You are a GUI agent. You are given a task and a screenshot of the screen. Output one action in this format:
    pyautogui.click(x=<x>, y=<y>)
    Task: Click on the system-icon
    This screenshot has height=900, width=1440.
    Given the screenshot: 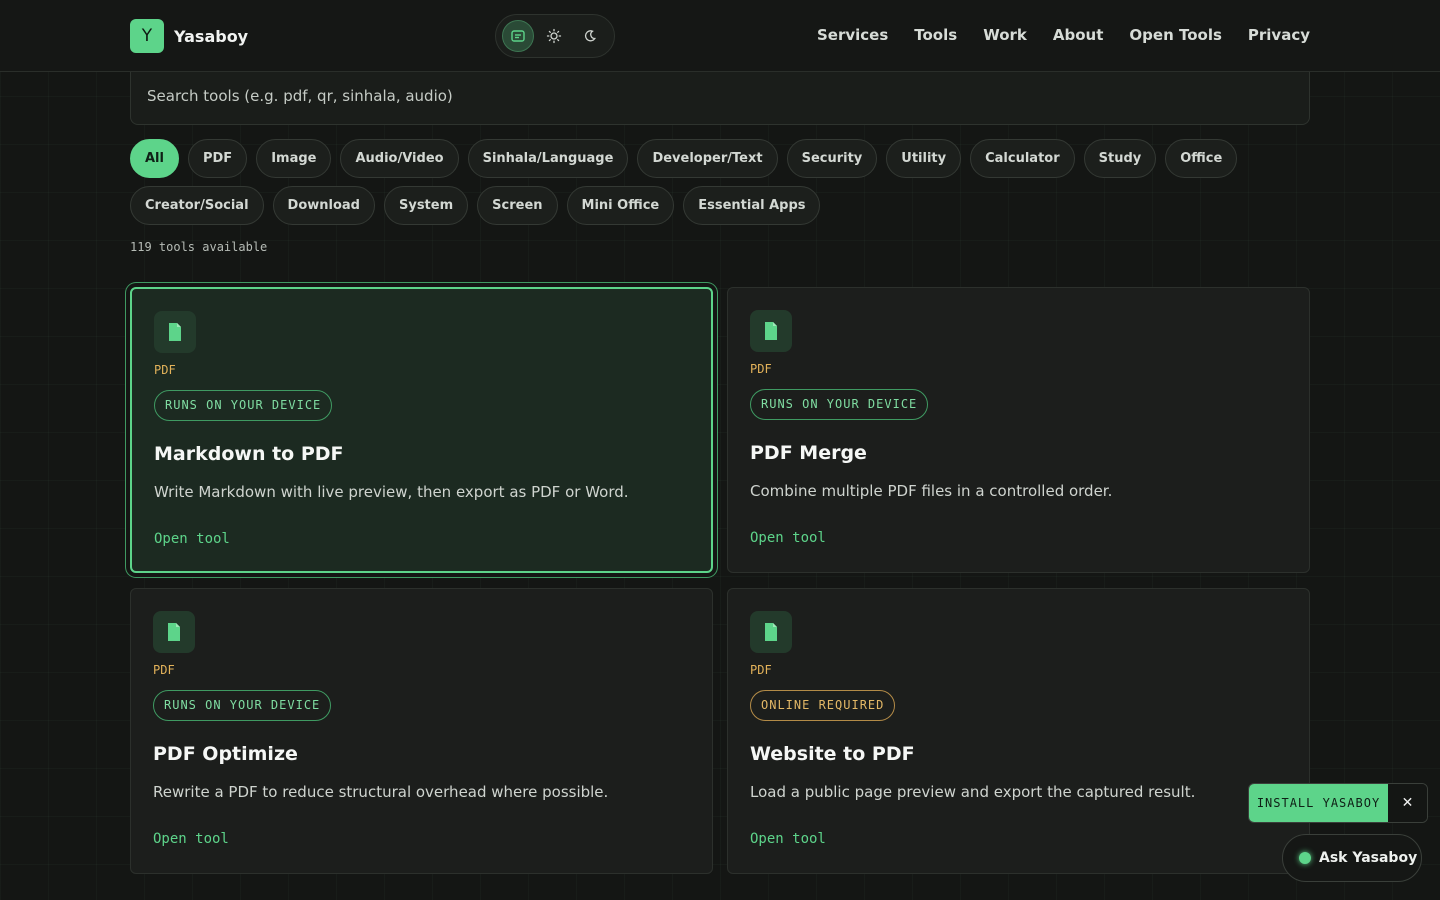 What is the action you would take?
    pyautogui.click(x=518, y=36)
    